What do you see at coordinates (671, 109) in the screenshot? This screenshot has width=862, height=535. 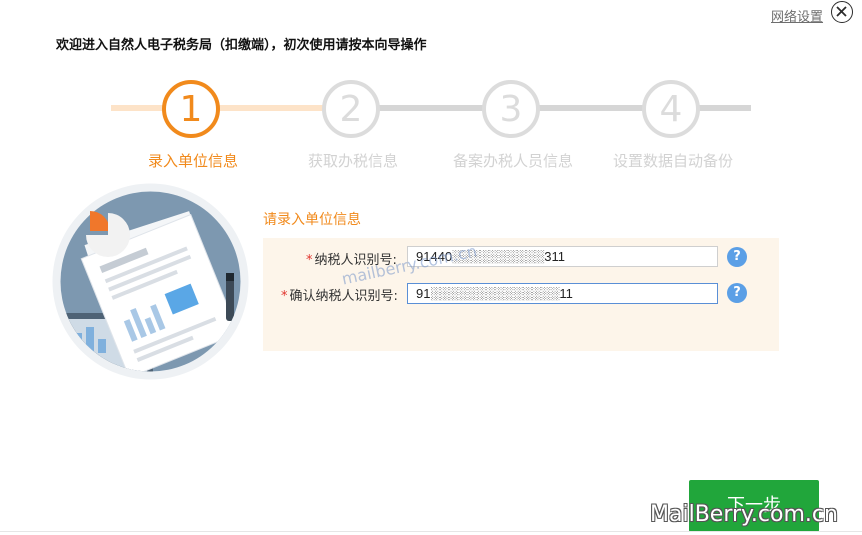 I see `step-4-circle: 4` at bounding box center [671, 109].